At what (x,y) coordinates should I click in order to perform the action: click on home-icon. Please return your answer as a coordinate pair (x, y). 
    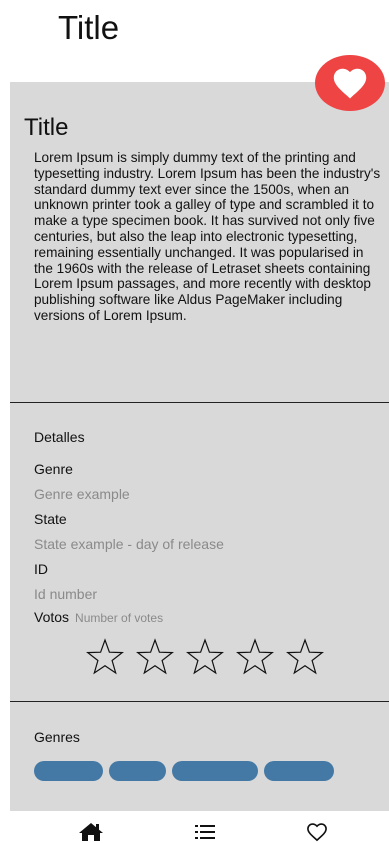
    Looking at the image, I should click on (91, 832).